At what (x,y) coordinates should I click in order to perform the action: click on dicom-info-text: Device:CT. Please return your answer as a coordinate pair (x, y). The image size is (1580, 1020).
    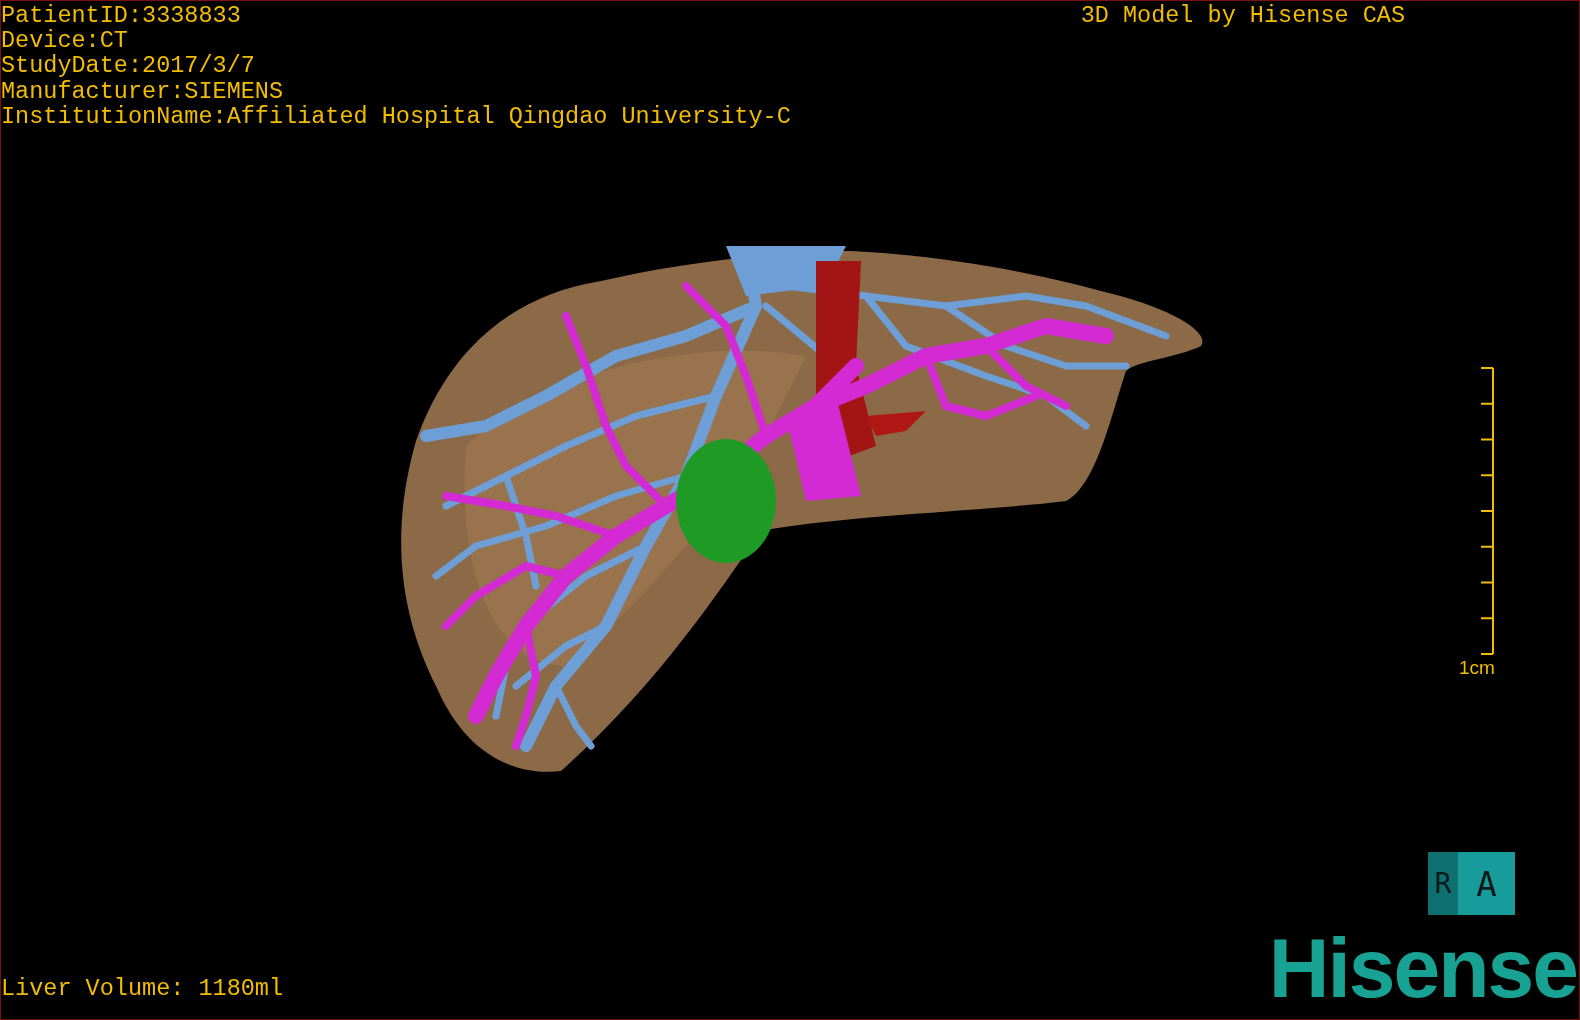
    Looking at the image, I should click on (64, 41).